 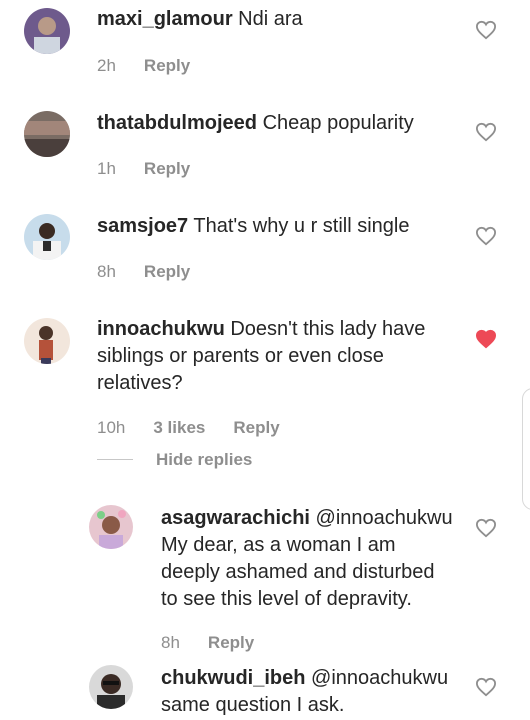 What do you see at coordinates (179, 427) in the screenshot?
I see `likes-count: 3 likes` at bounding box center [179, 427].